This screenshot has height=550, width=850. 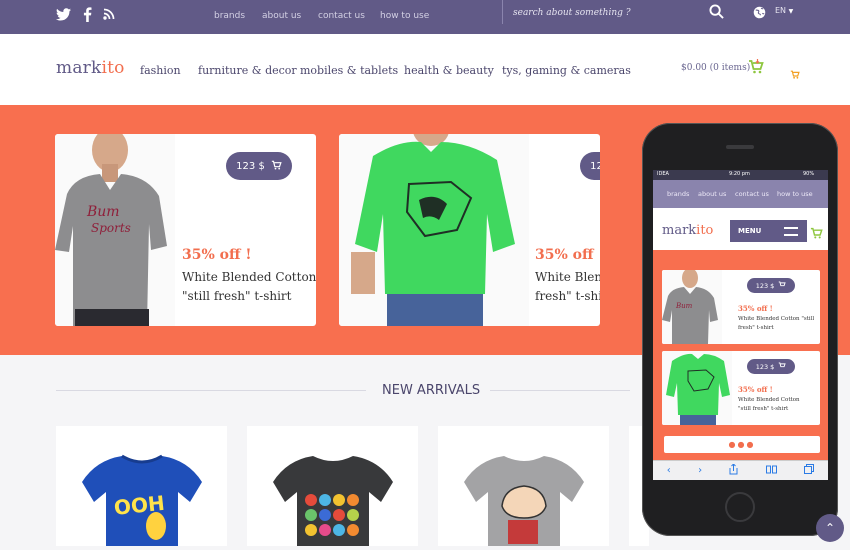 What do you see at coordinates (333, 501) in the screenshot?
I see `product-image-black-tshirt` at bounding box center [333, 501].